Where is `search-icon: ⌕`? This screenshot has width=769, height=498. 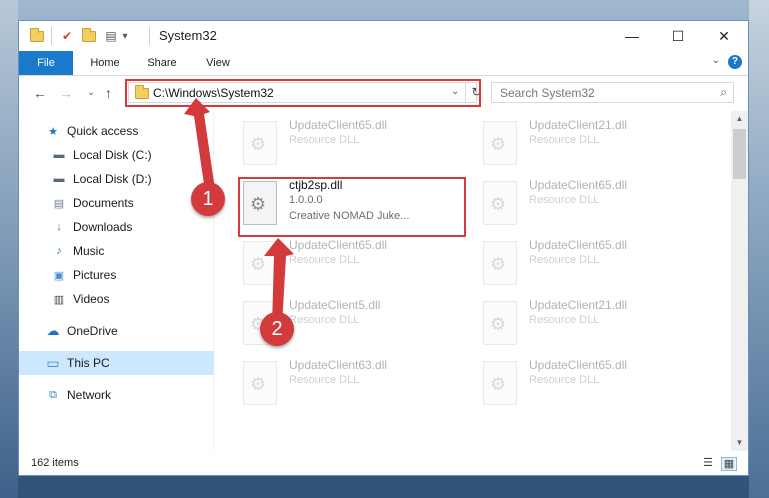 search-icon: ⌕ is located at coordinates (723, 92).